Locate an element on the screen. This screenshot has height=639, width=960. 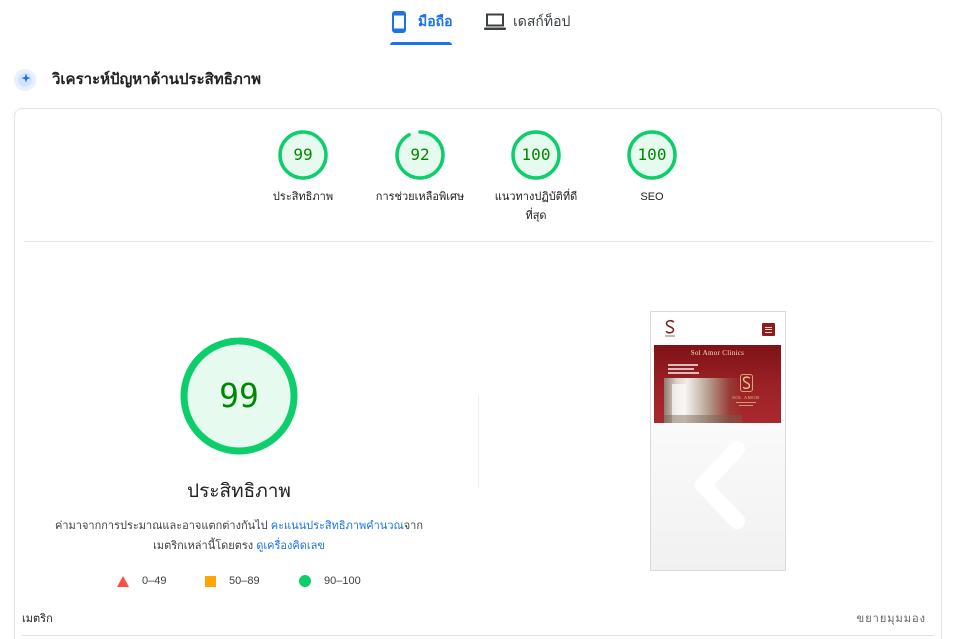
tab-selected-indicator is located at coordinates (421, 43).